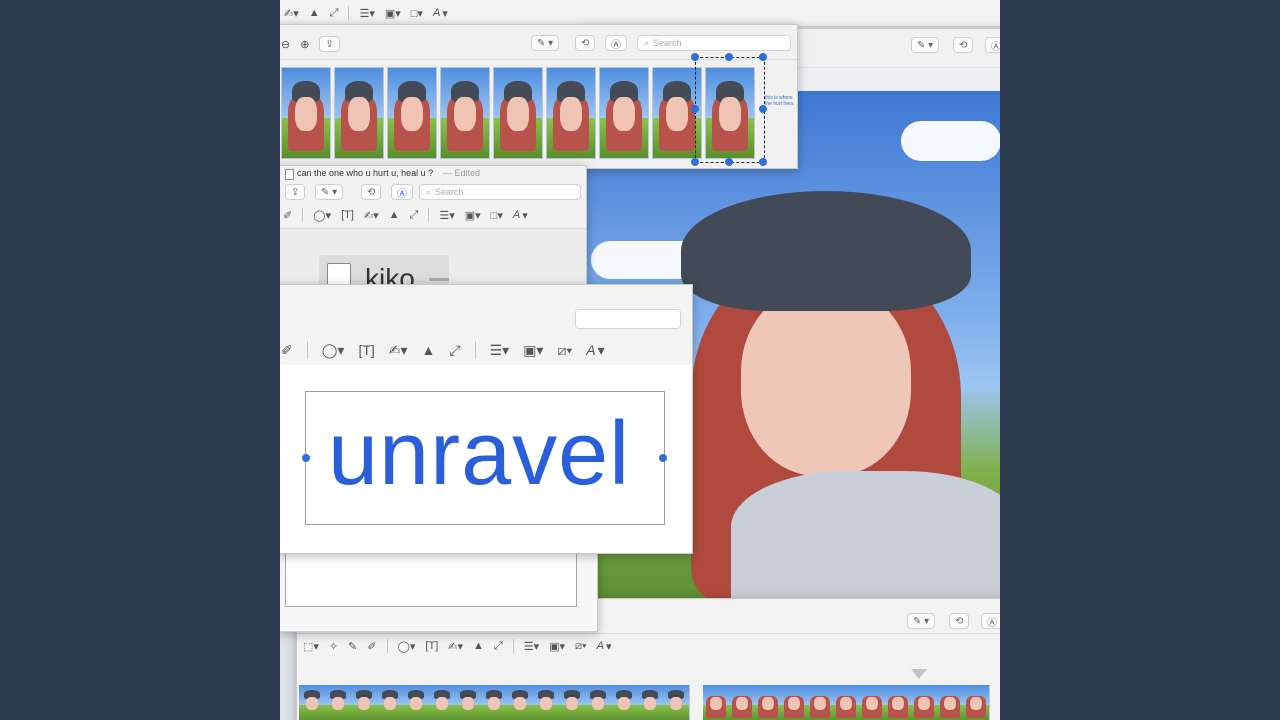  Describe the element at coordinates (647, 42) in the screenshot. I see `search-icon: ⌕` at that location.